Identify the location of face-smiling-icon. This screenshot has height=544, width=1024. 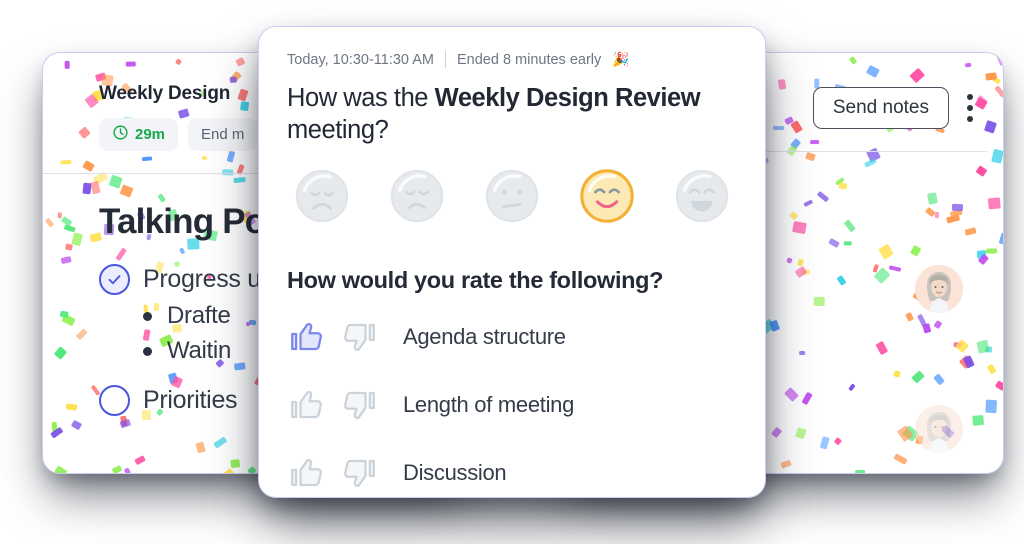
(607, 196).